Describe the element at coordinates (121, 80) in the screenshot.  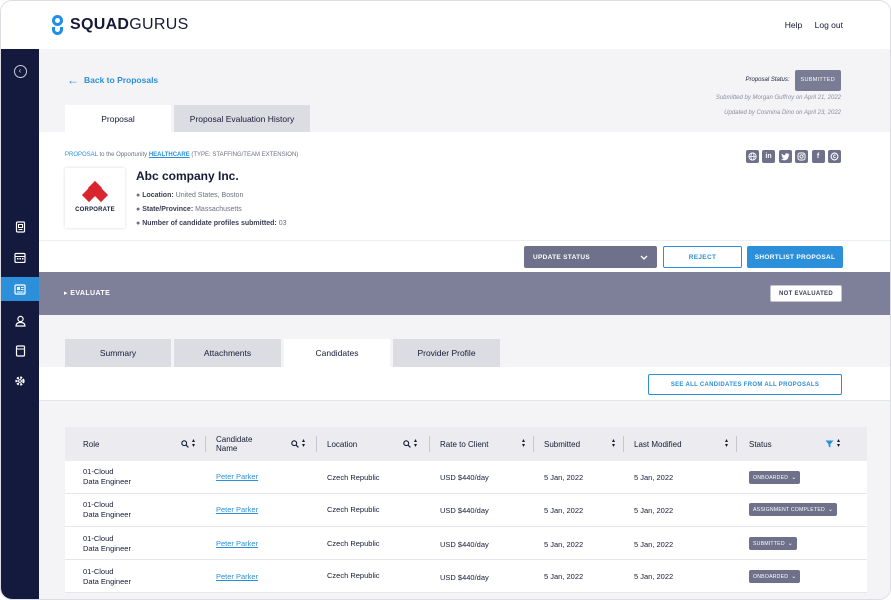
I see `back-link-label: Back to Proposals` at that location.